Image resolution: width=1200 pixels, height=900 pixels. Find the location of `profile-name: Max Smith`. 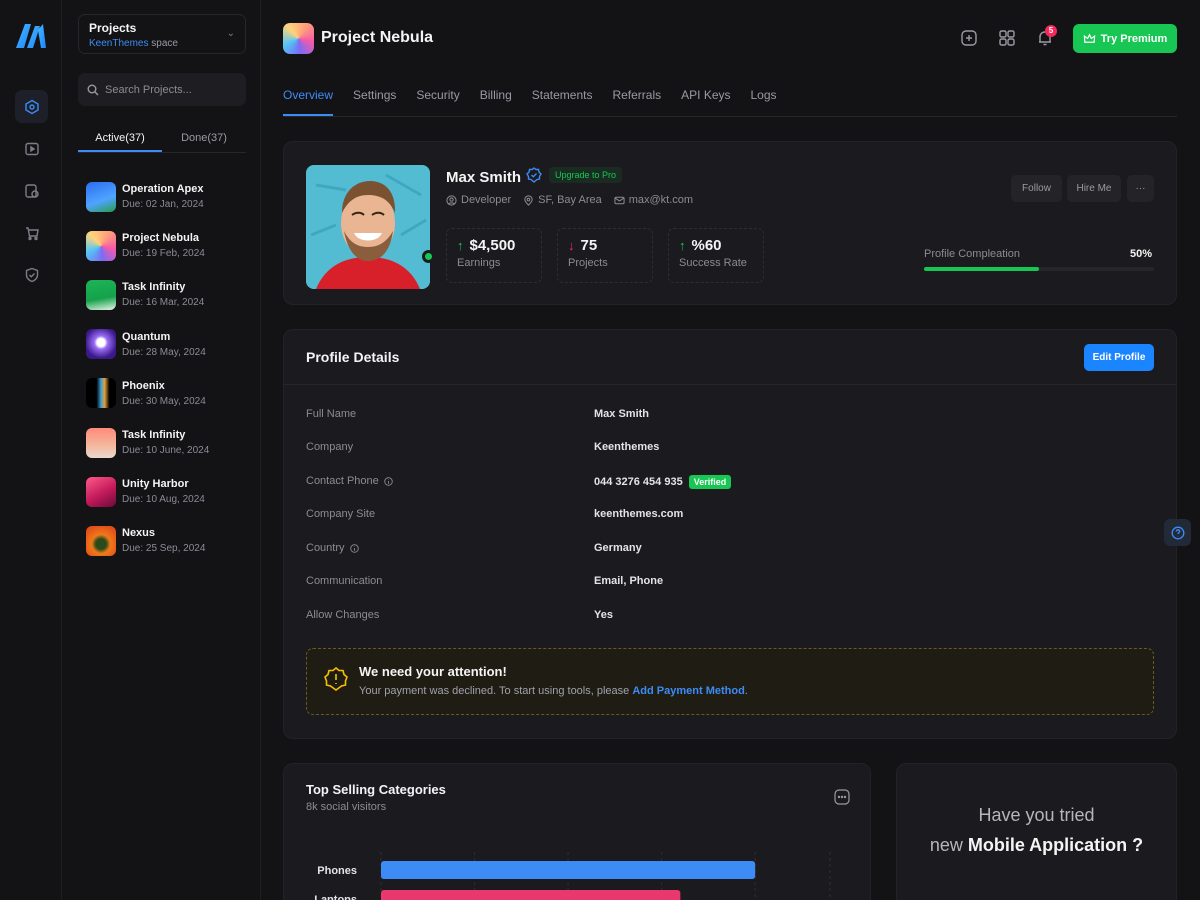

profile-name: Max Smith is located at coordinates (484, 177).